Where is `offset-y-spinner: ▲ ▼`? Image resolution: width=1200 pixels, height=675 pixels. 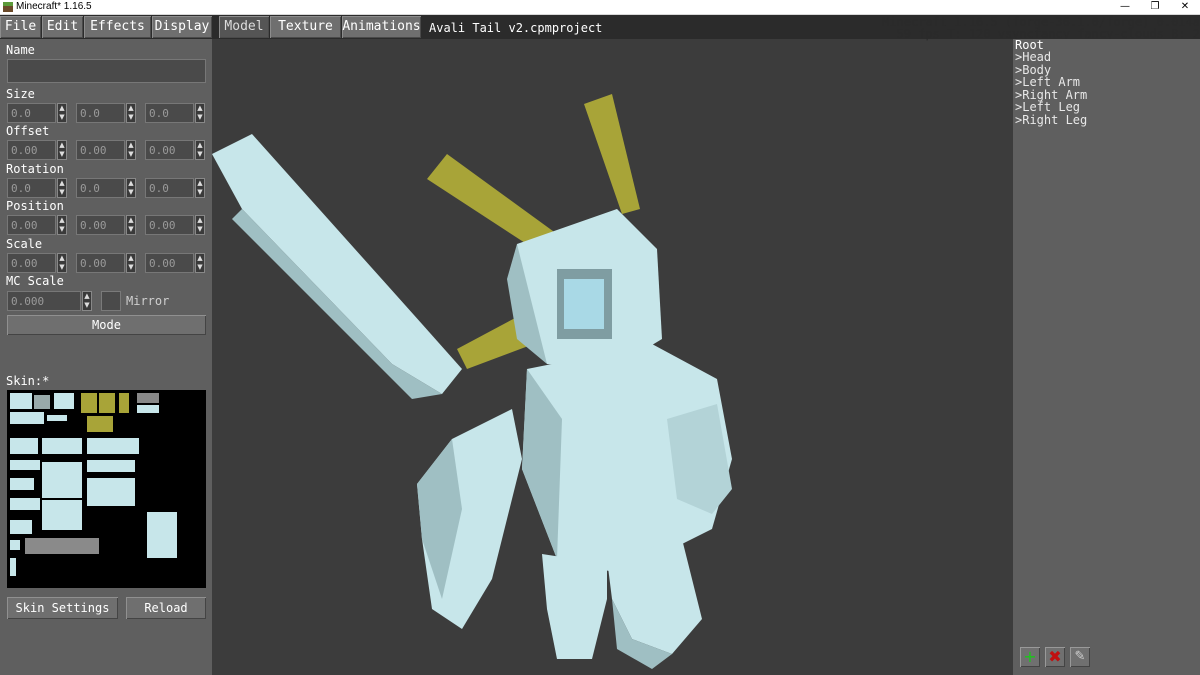 offset-y-spinner: ▲ ▼ is located at coordinates (131, 150).